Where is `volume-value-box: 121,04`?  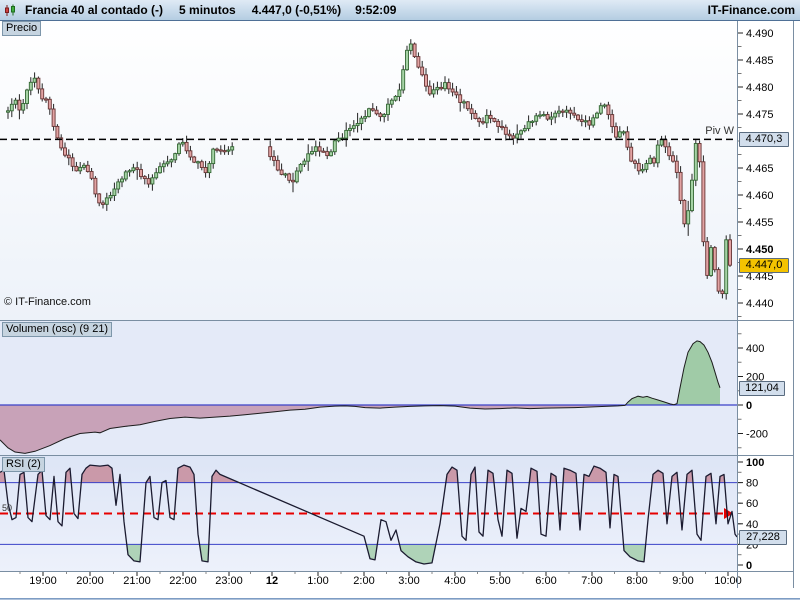
volume-value-box: 121,04 is located at coordinates (762, 388).